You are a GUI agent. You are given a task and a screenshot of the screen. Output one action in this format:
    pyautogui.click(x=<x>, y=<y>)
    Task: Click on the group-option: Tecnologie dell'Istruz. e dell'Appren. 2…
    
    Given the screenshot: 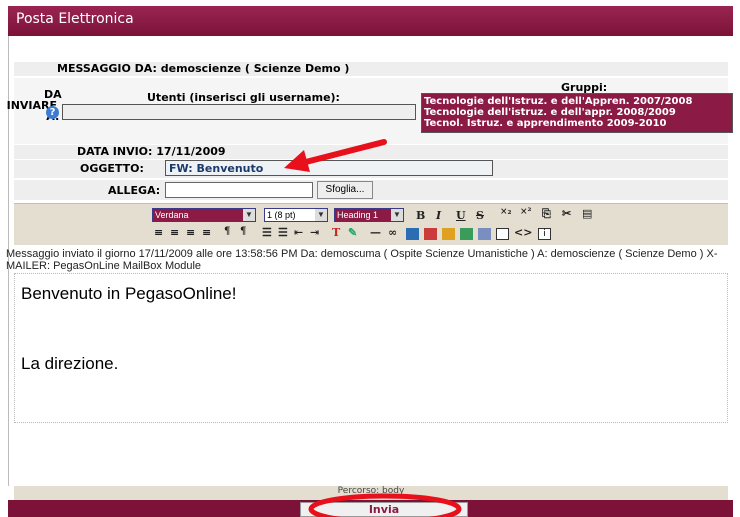 What is the action you would take?
    pyautogui.click(x=577, y=101)
    